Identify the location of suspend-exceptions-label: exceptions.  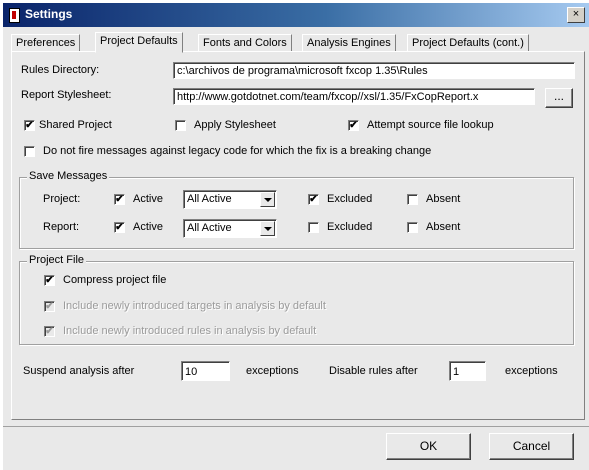
(272, 371).